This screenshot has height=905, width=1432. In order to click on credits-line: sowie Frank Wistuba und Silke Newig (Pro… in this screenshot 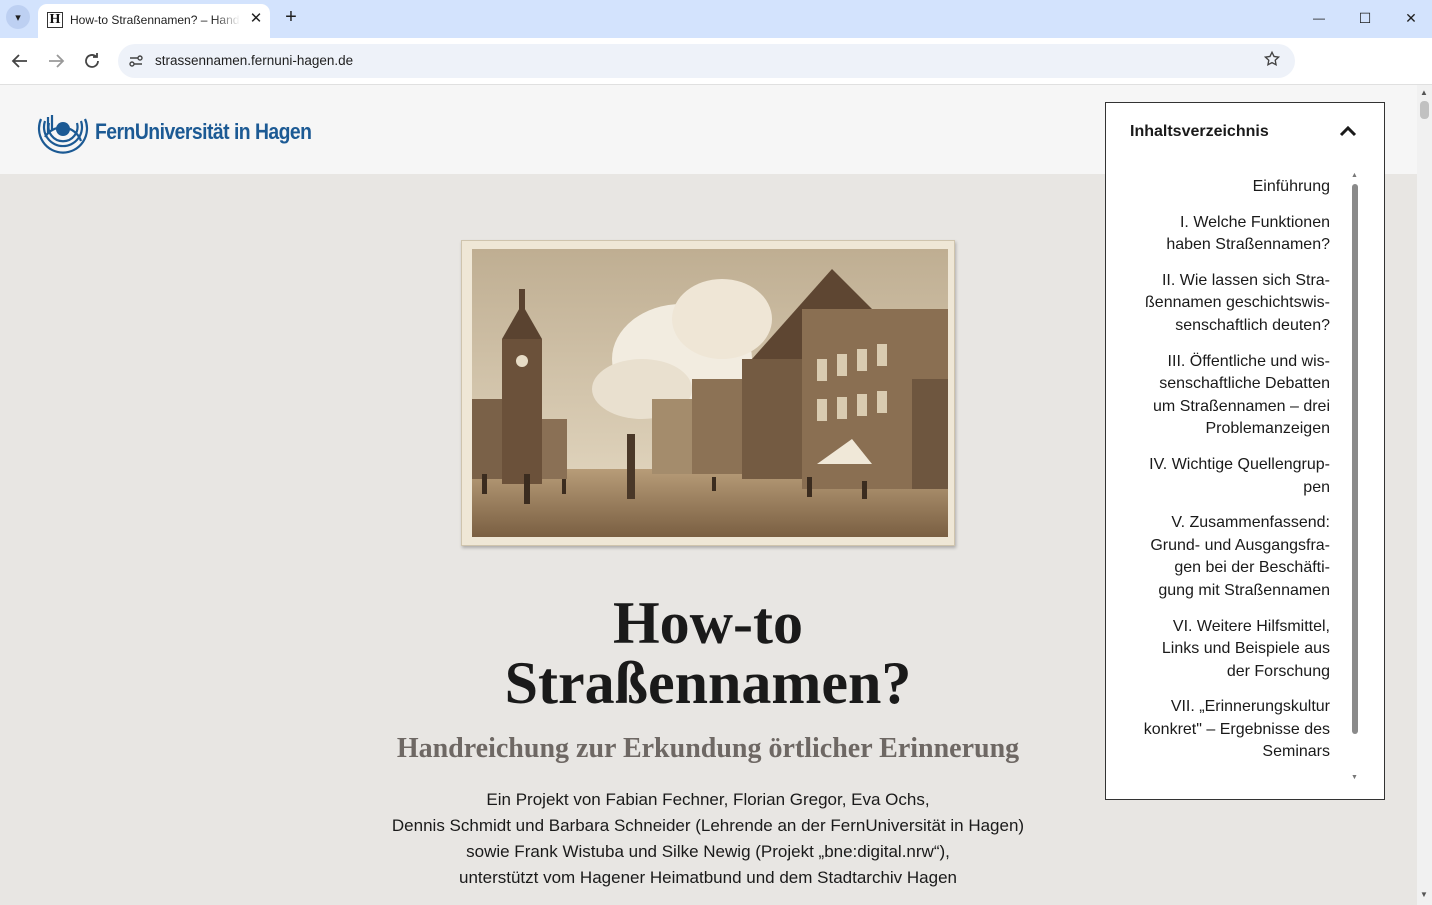, I will do `click(708, 851)`.